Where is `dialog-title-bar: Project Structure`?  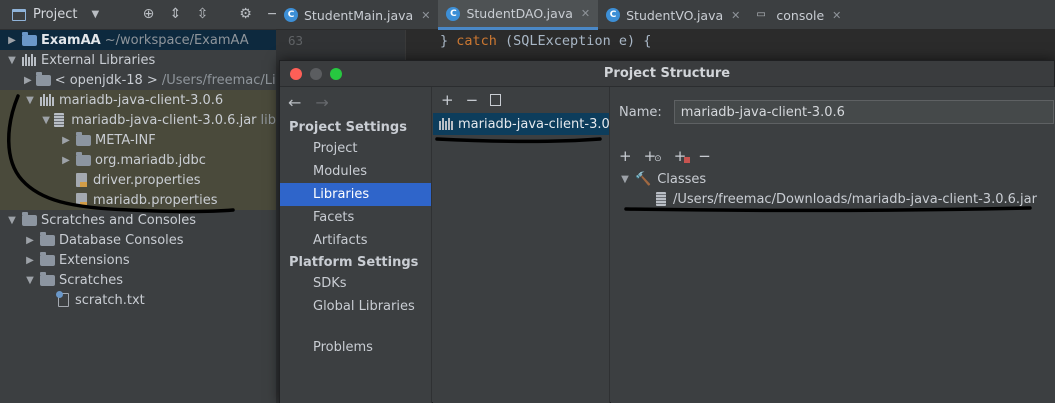
dialog-title-bar: Project Structure is located at coordinates (667, 74).